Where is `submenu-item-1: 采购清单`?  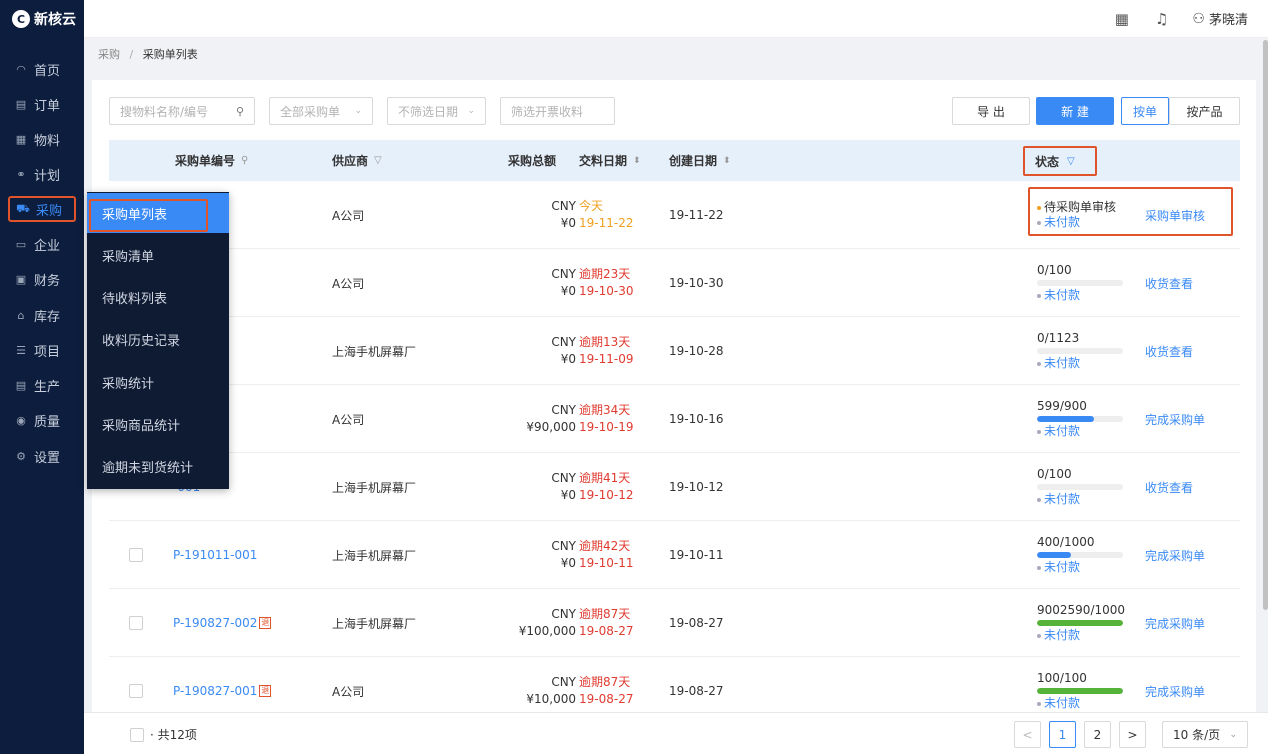 submenu-item-1: 采购清单 is located at coordinates (158, 255).